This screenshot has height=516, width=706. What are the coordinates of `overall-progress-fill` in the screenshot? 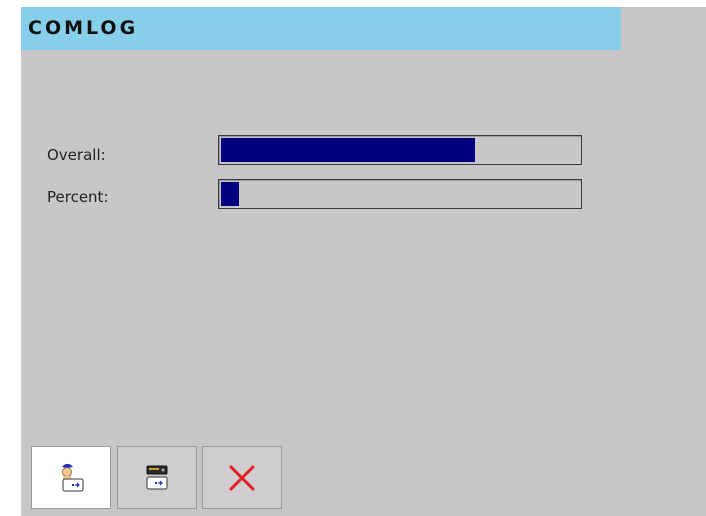 It's located at (348, 150).